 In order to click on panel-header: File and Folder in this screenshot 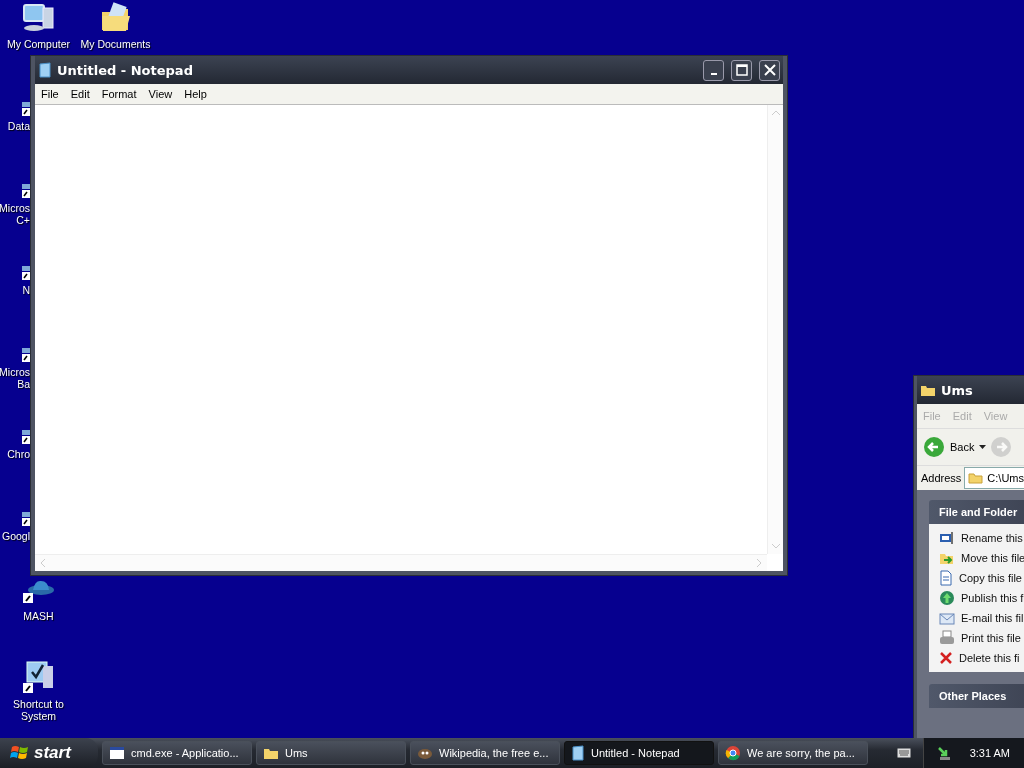, I will do `click(976, 512)`.